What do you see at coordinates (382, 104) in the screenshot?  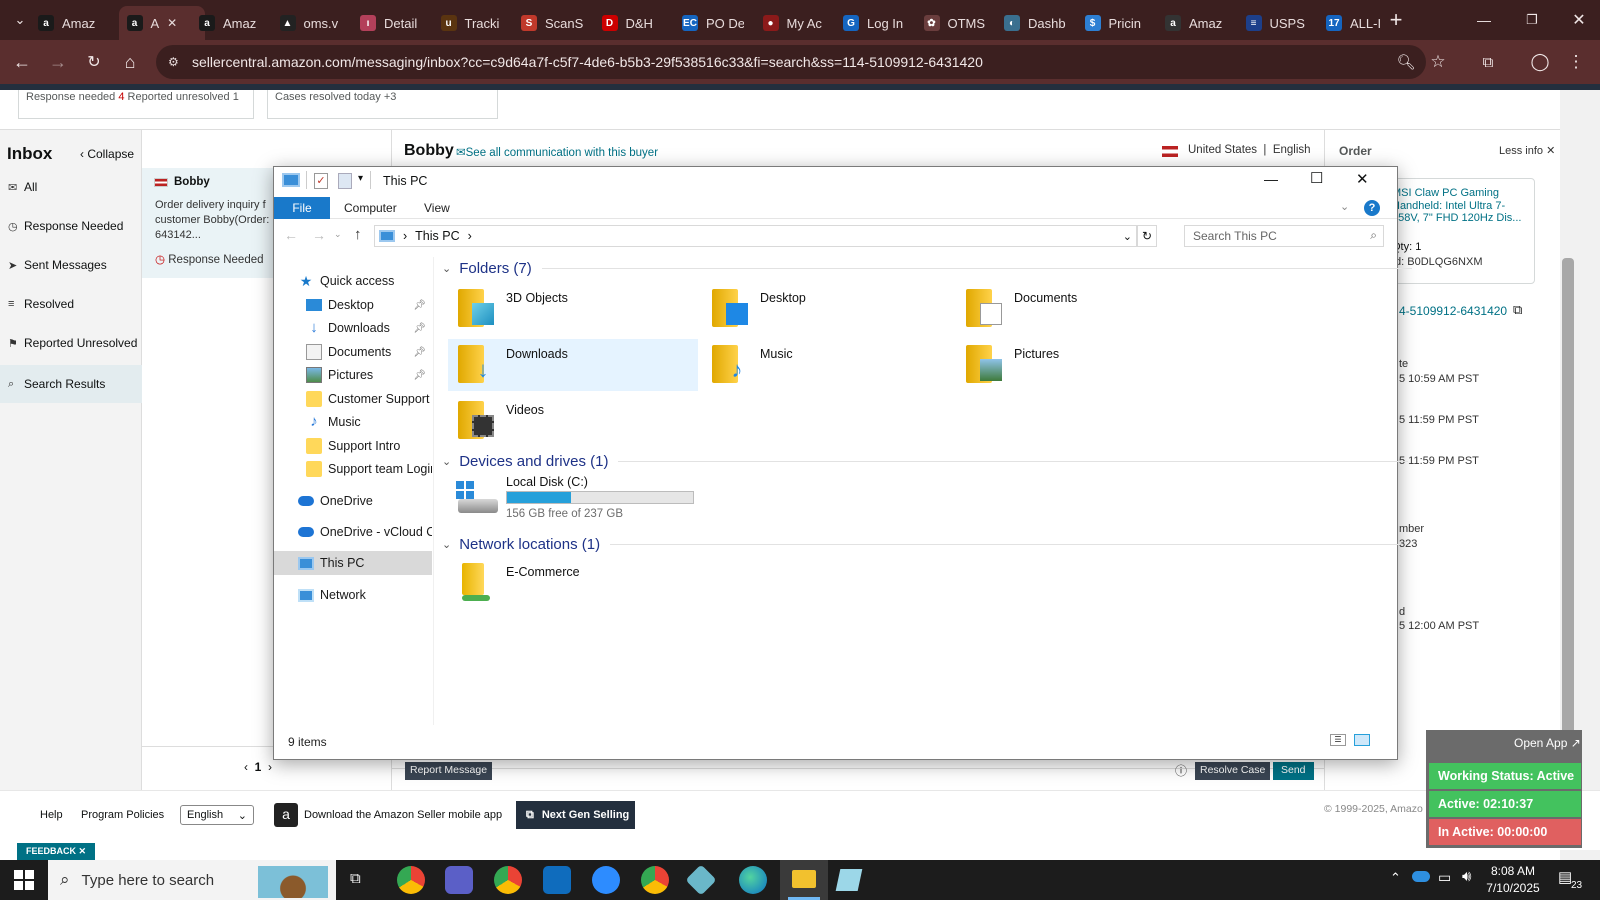 I see `cases-resolved-card: Cases resolved today +3` at bounding box center [382, 104].